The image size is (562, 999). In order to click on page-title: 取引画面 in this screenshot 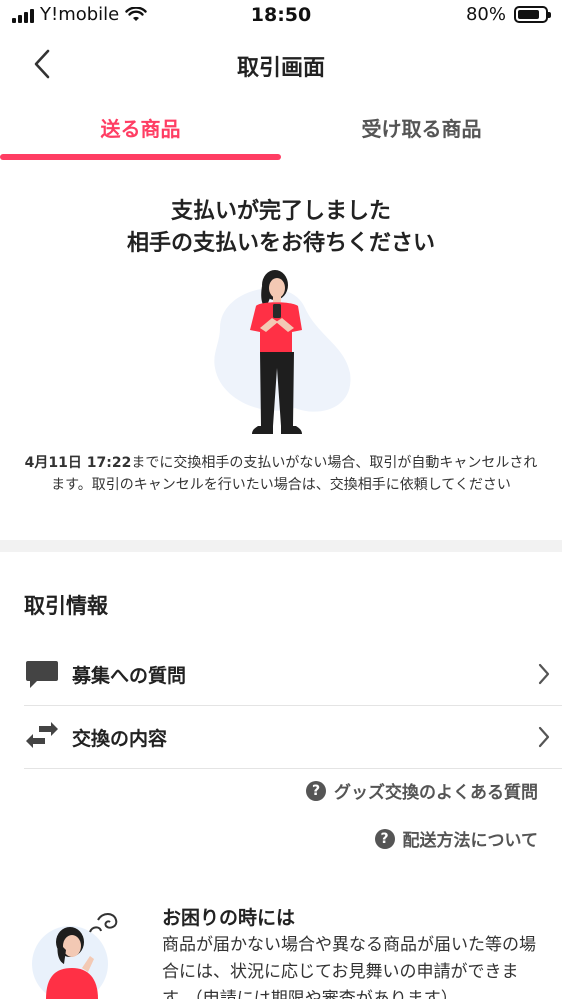, I will do `click(280, 68)`.